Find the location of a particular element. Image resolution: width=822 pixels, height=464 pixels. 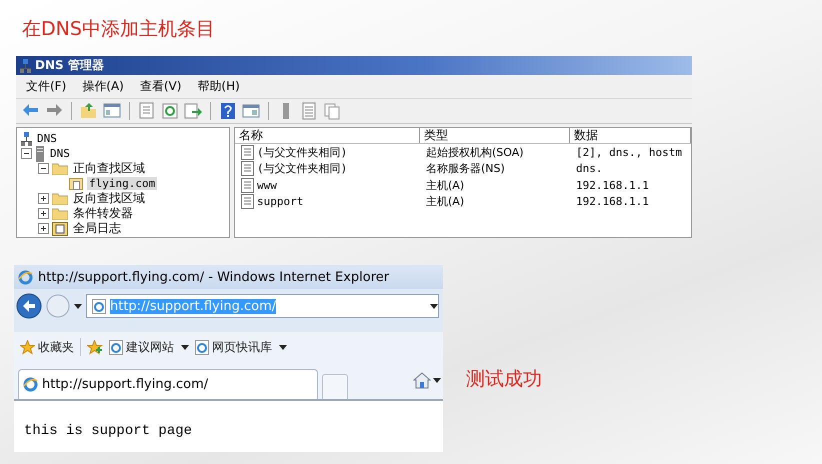

table-cell: www is located at coordinates (267, 185).